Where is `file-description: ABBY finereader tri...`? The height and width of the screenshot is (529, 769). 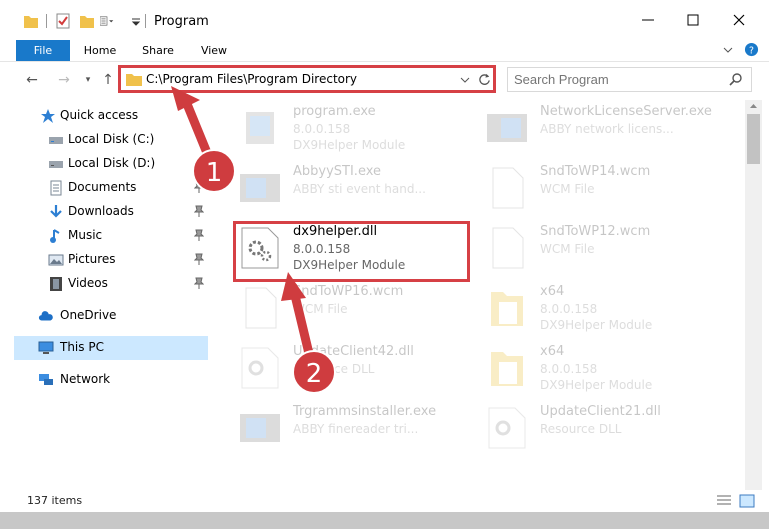
file-description: ABBY finereader tri... is located at coordinates (356, 429).